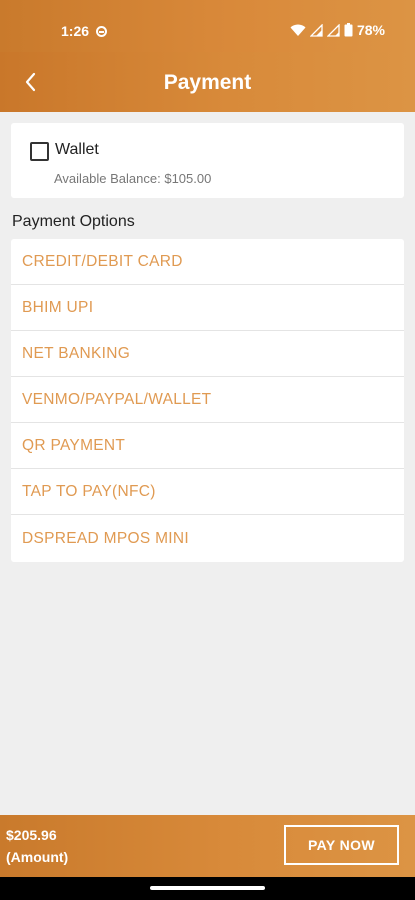 The height and width of the screenshot is (900, 415). What do you see at coordinates (298, 30) in the screenshot?
I see `wifi-icon` at bounding box center [298, 30].